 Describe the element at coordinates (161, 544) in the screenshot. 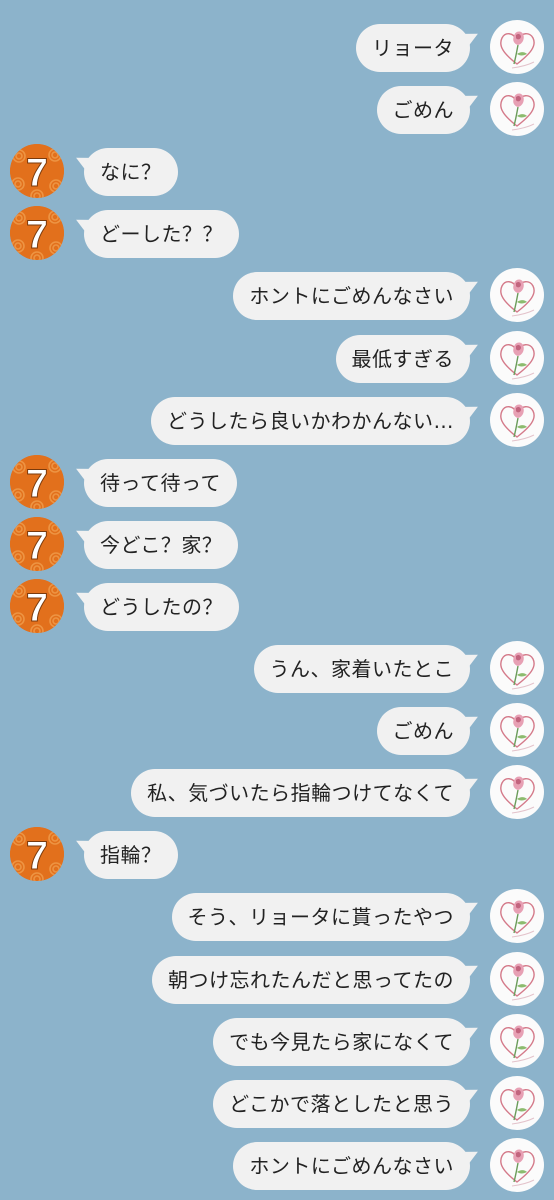

I see `message-bubble: 今どこ？家？` at that location.